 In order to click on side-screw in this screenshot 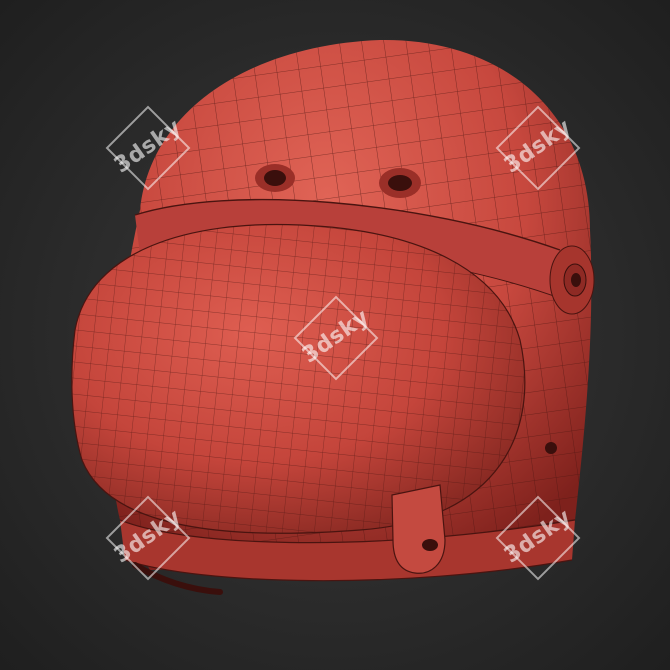, I will do `click(551, 448)`.